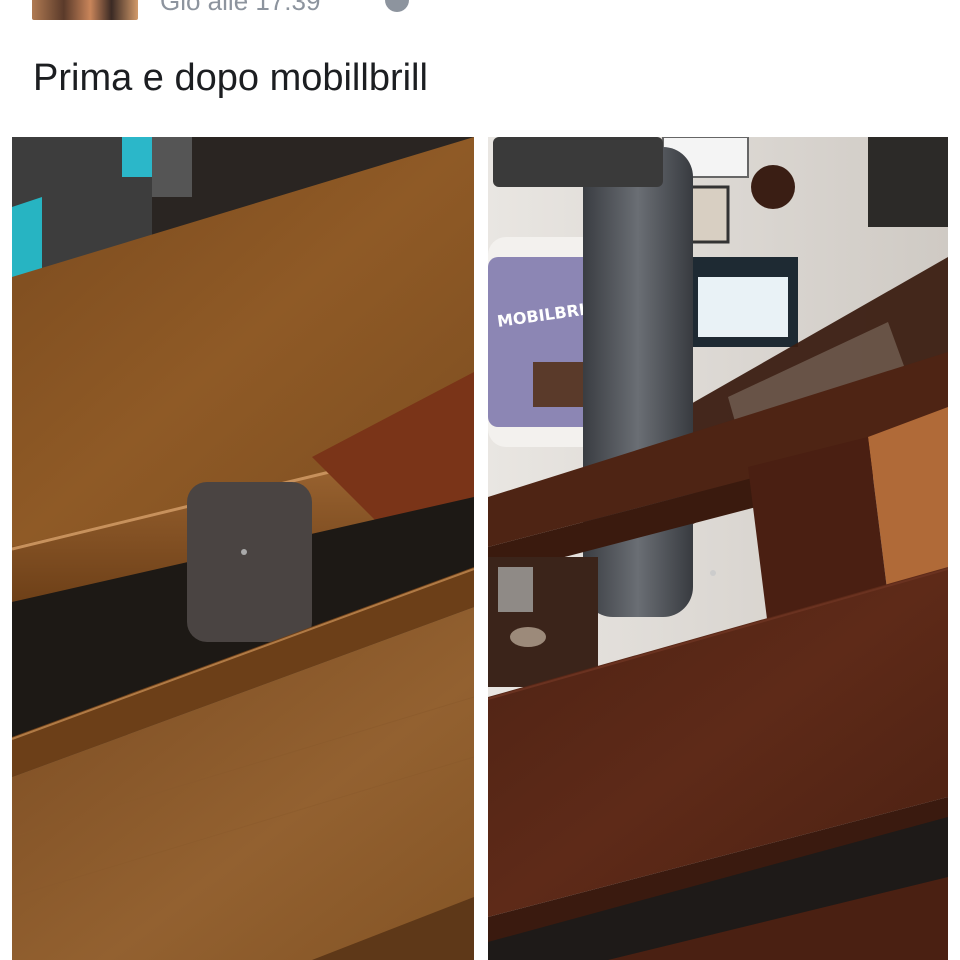 This screenshot has height=960, width=960. I want to click on globe-icon, so click(397, 6).